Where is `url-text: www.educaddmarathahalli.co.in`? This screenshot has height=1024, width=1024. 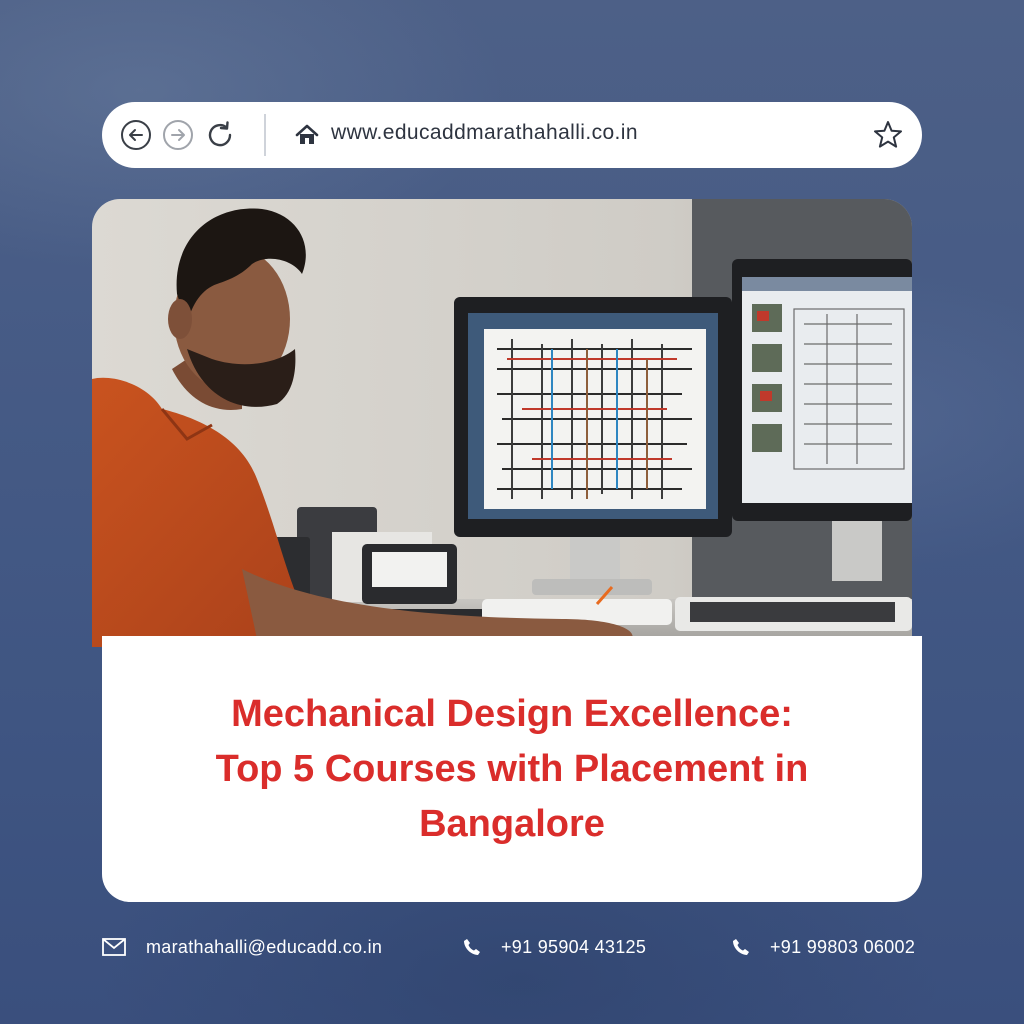
url-text: www.educaddmarathahalli.co.in is located at coordinates (484, 133).